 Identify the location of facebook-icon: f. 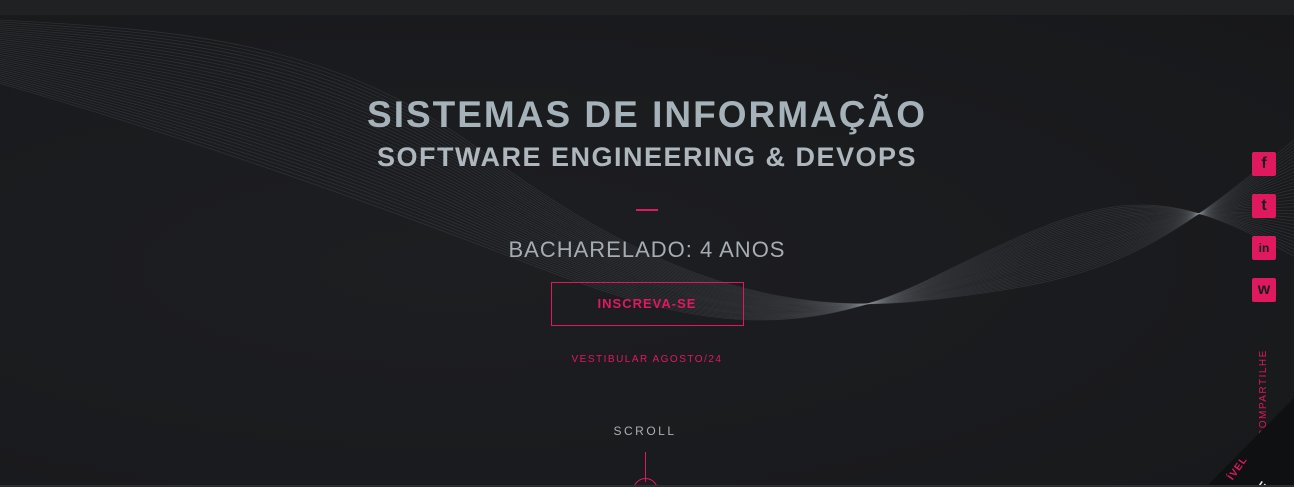
(1264, 164).